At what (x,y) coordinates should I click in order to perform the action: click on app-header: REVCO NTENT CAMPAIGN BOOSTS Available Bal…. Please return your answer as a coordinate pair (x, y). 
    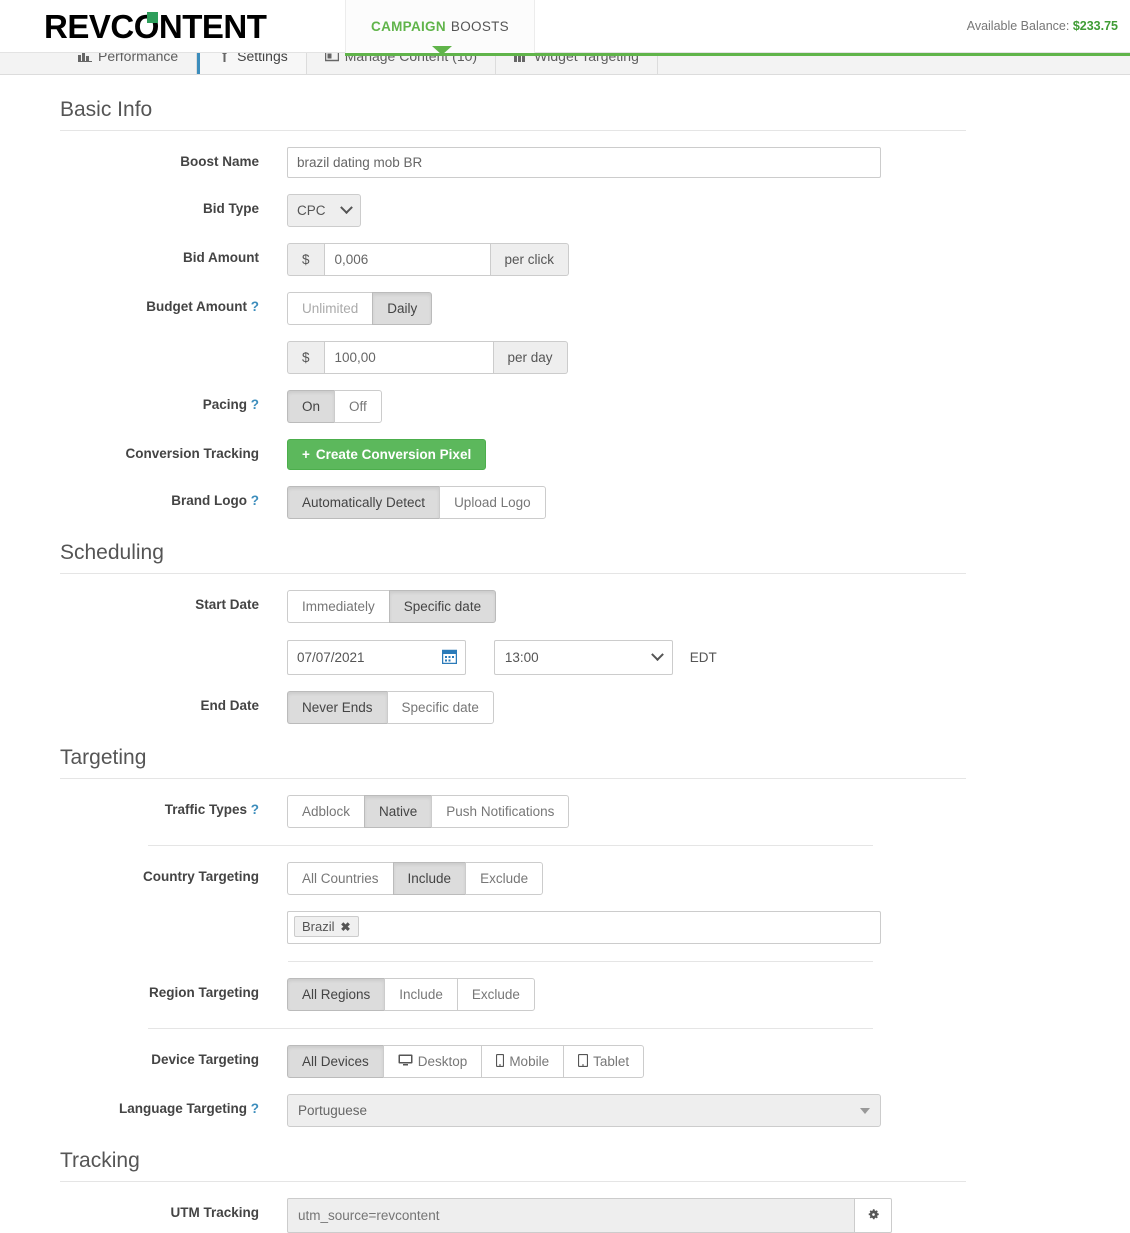
    Looking at the image, I should click on (565, 26).